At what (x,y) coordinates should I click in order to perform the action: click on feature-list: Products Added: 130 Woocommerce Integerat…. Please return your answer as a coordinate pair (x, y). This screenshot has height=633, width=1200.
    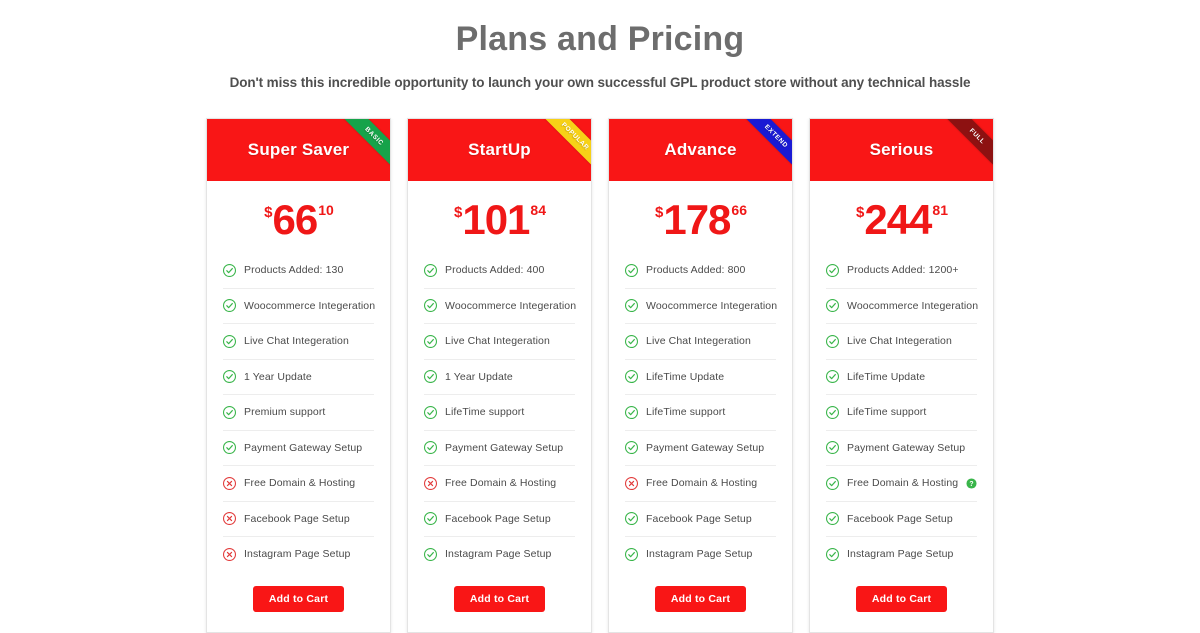
    Looking at the image, I should click on (298, 412).